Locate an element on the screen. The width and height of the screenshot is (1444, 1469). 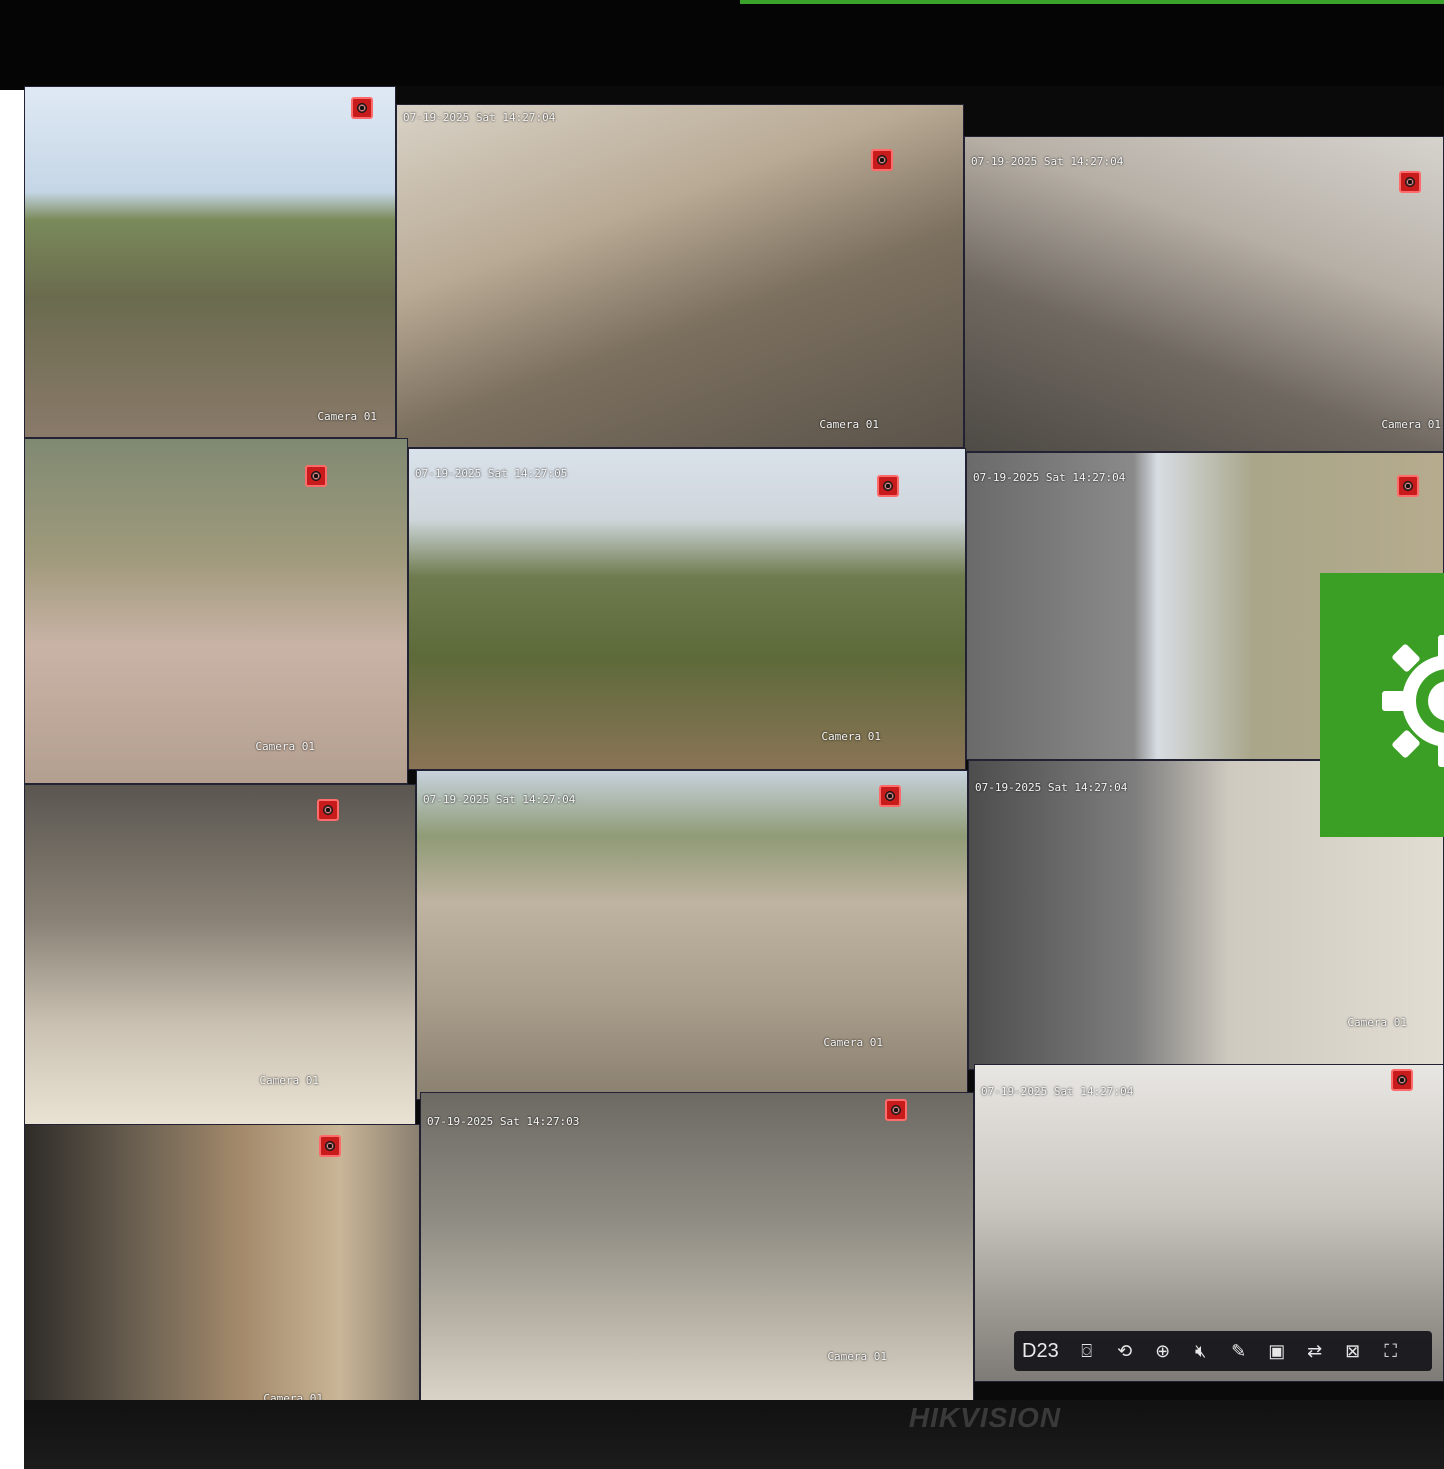
camera-tile-3: 07-19-2025 Sat 14:27:04 Camera 01 is located at coordinates (1204, 294).